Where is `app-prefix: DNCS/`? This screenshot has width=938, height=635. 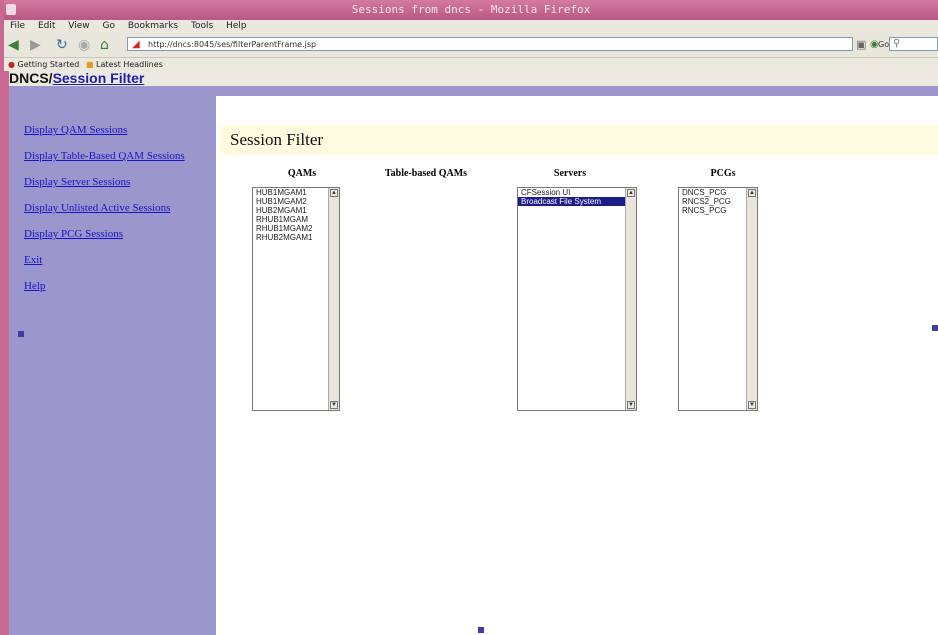 app-prefix: DNCS/ is located at coordinates (31, 78).